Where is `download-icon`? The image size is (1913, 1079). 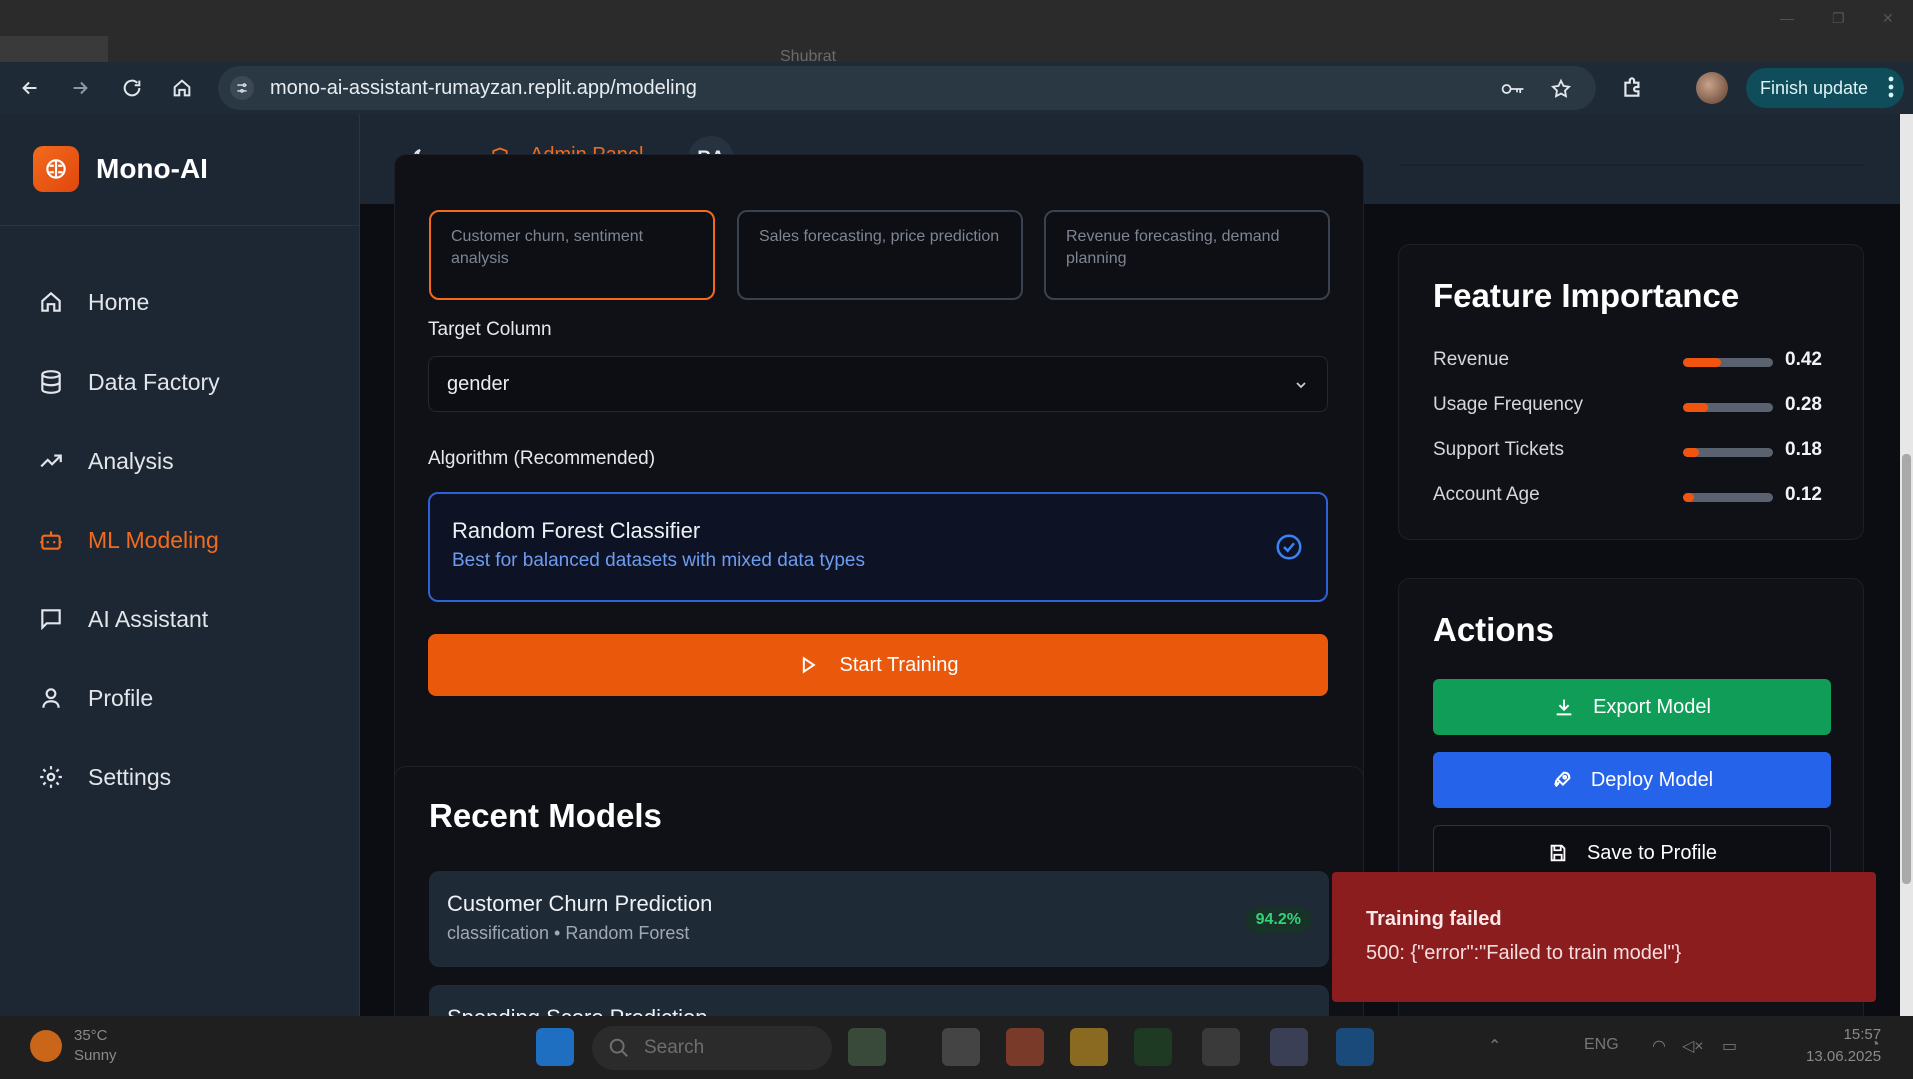
download-icon is located at coordinates (1564, 707).